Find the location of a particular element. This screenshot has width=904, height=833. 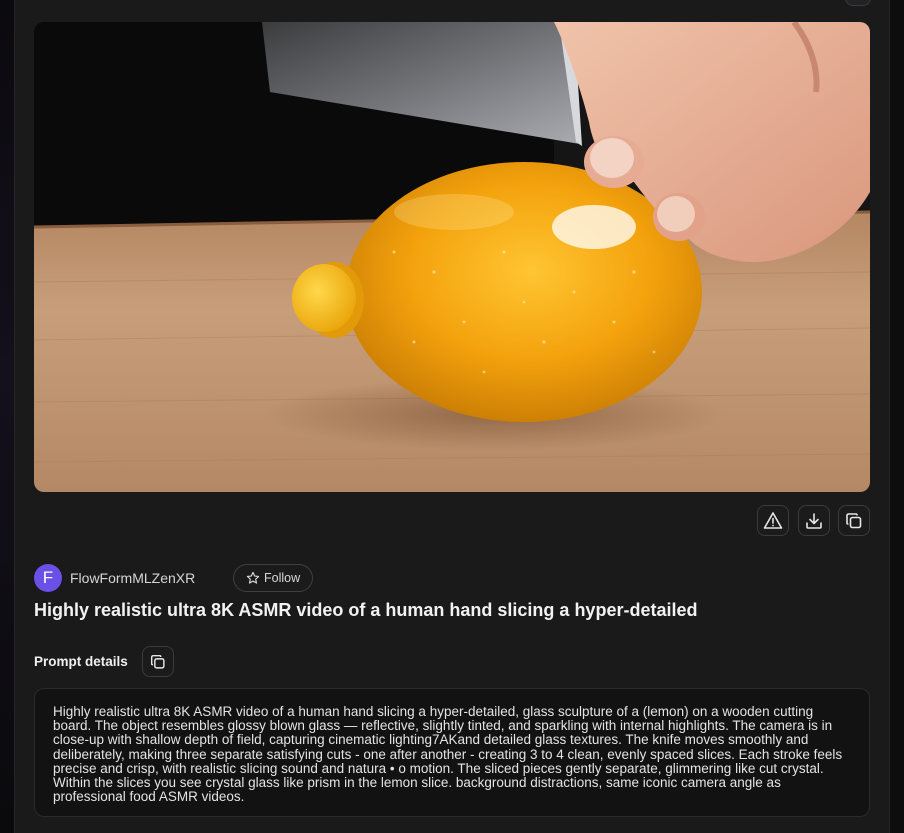

copy-prompt-button is located at coordinates (158, 661).